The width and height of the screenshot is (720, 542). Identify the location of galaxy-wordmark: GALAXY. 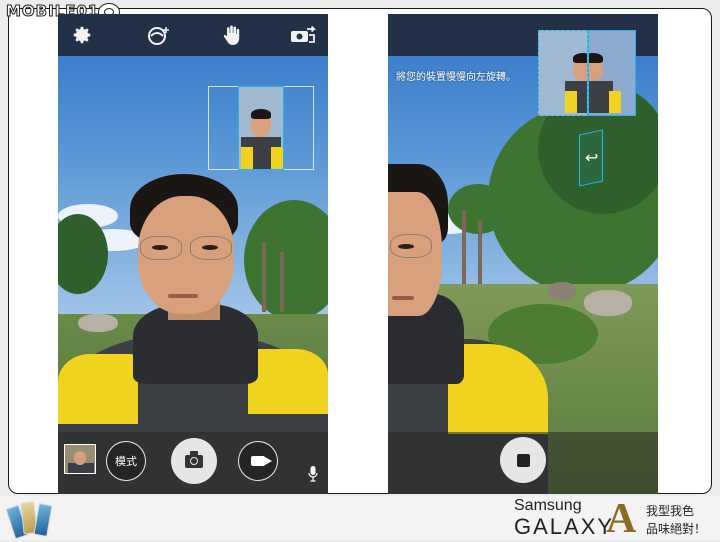
(564, 526).